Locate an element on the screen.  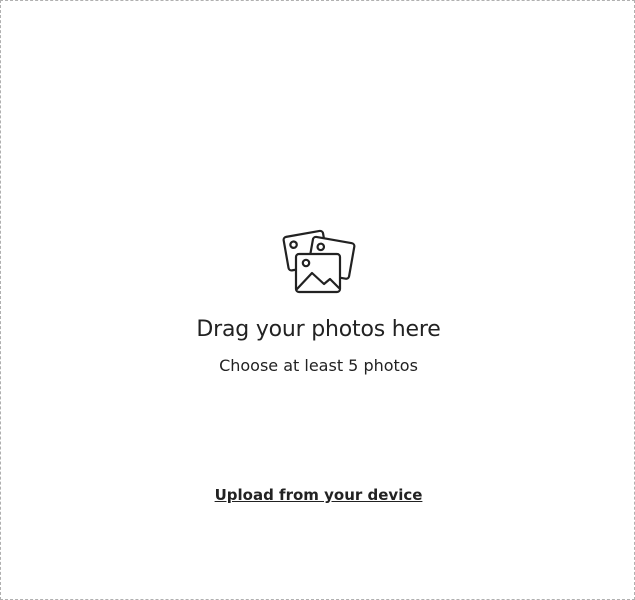
upload-from-device-wrapper: Upload from your device is located at coordinates (318, 495).